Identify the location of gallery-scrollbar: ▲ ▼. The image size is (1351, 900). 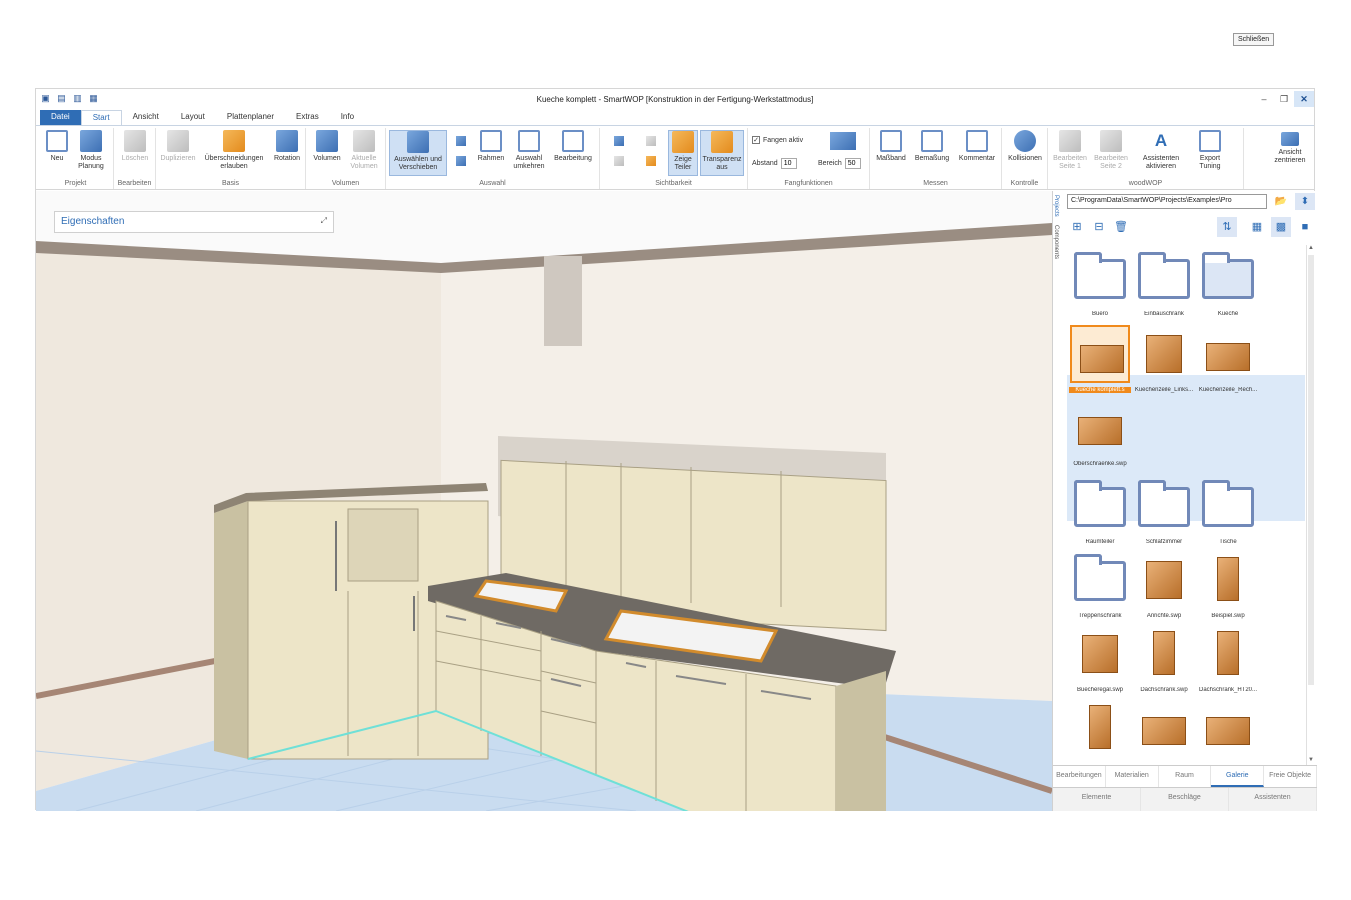
(1310, 505).